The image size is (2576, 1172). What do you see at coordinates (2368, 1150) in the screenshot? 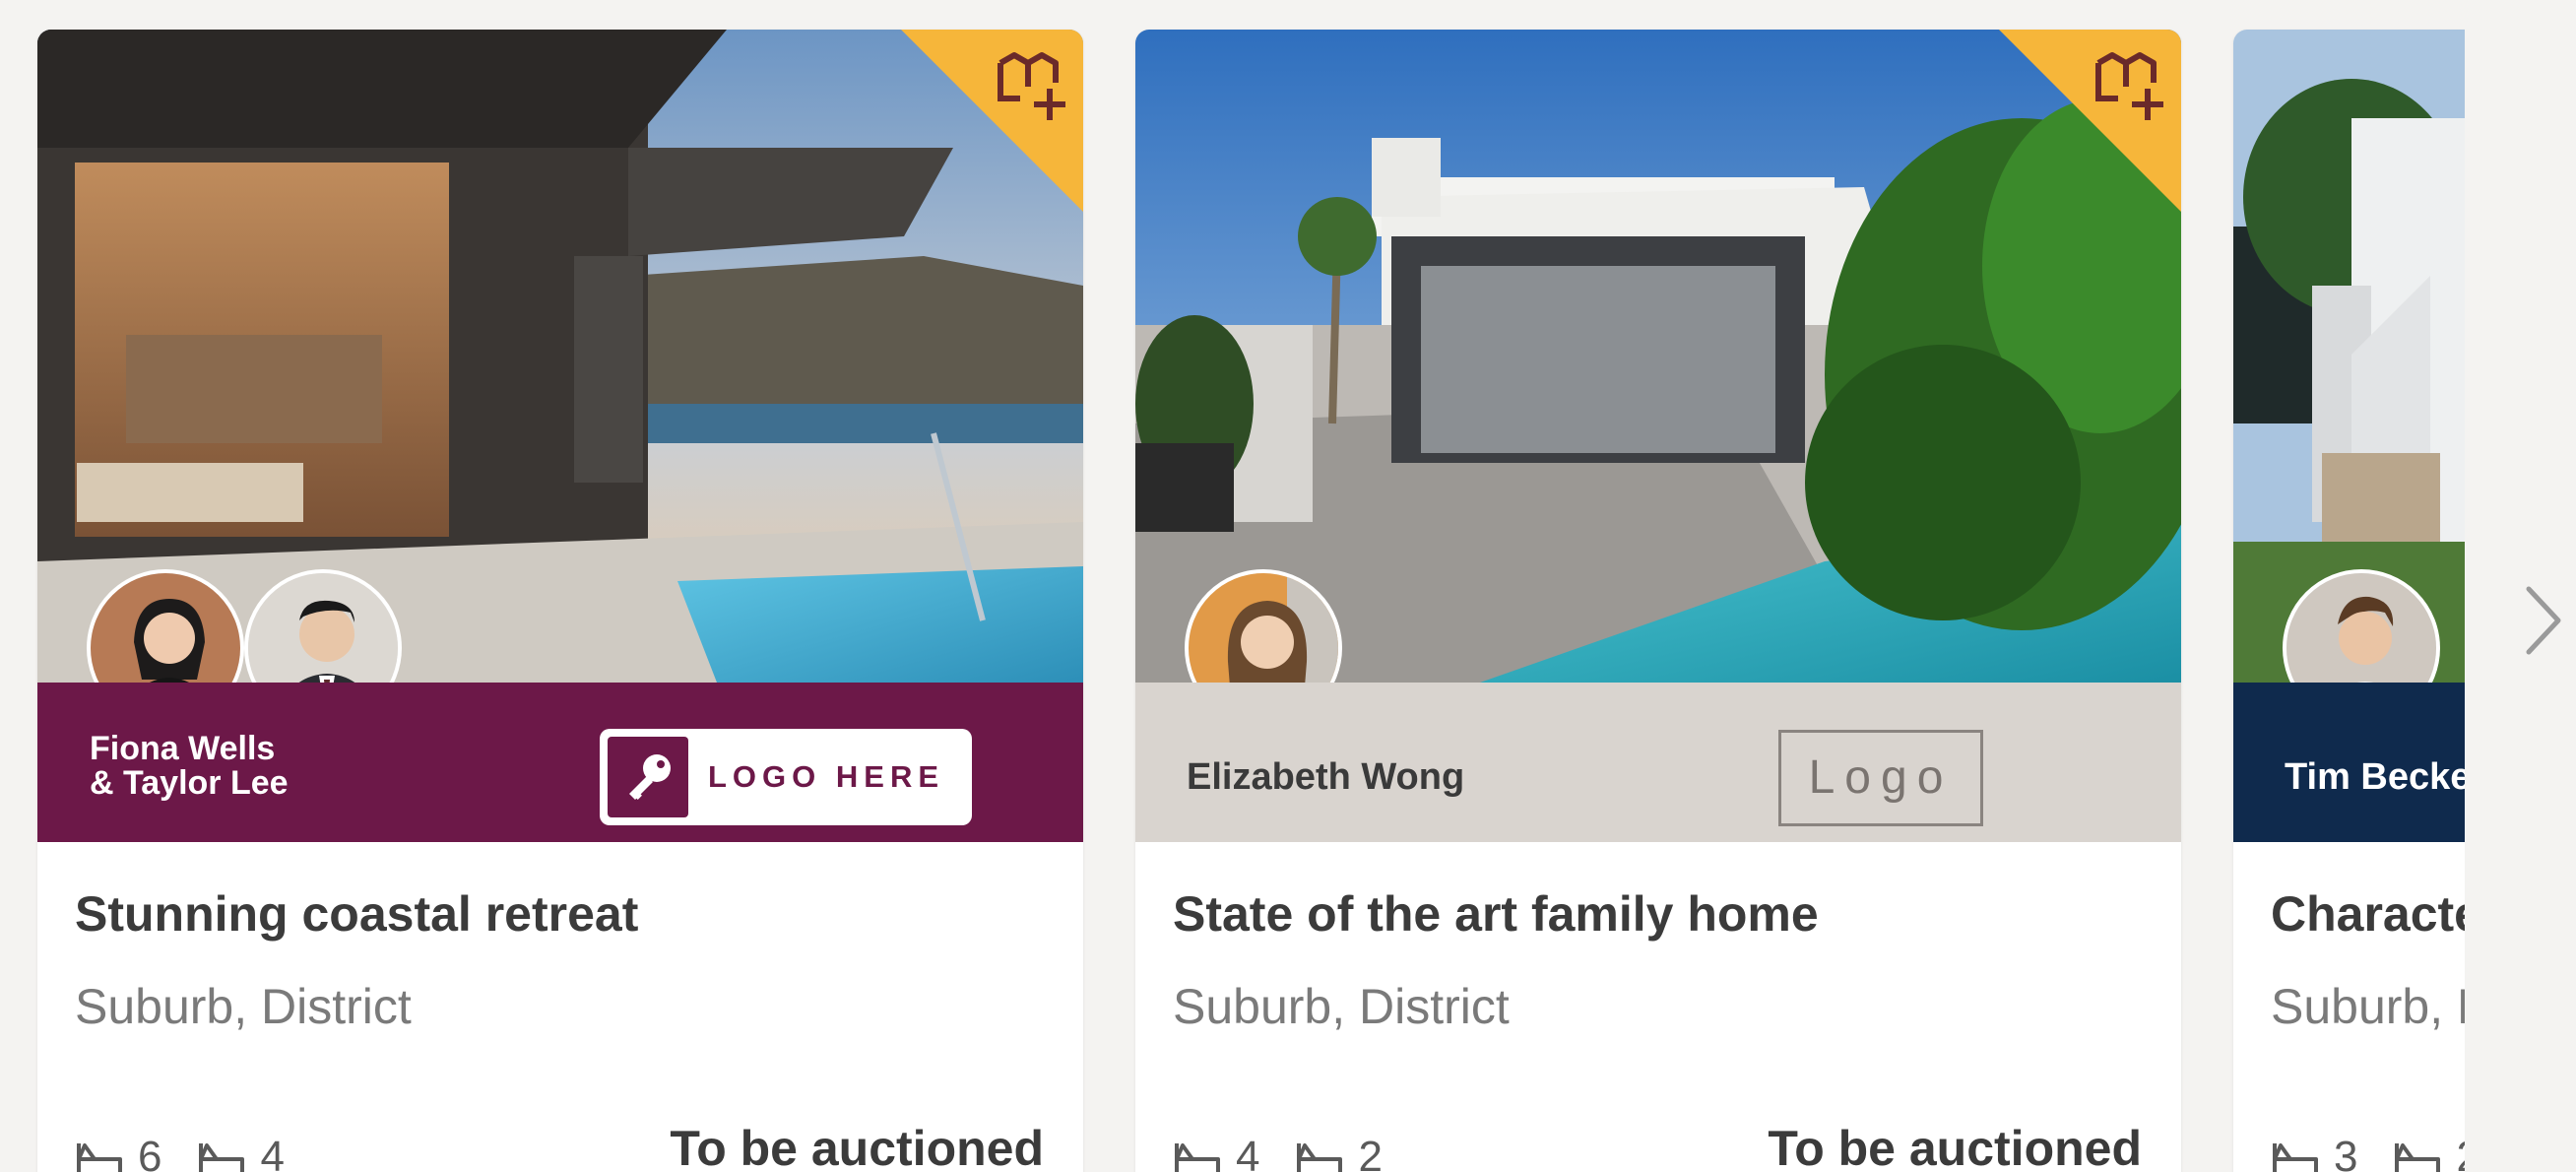
I see `listing-features: 3 2` at bounding box center [2368, 1150].